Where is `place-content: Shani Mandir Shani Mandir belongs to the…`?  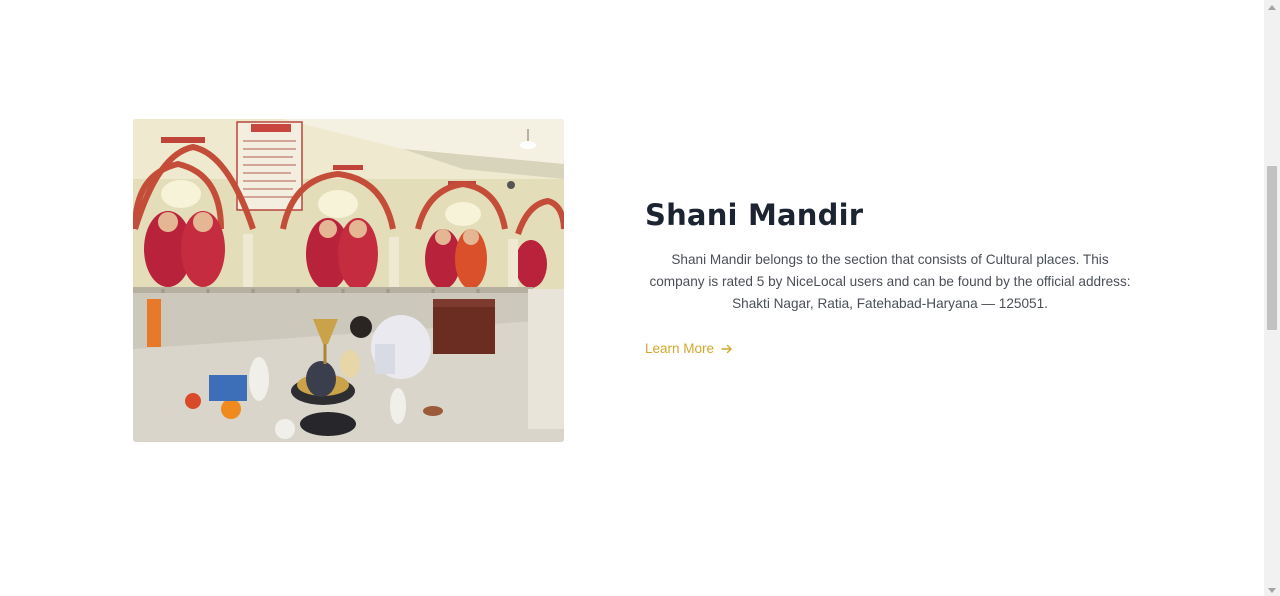
place-content: Shani Mandir Shani Mandir belongs to the… is located at coordinates (890, 276).